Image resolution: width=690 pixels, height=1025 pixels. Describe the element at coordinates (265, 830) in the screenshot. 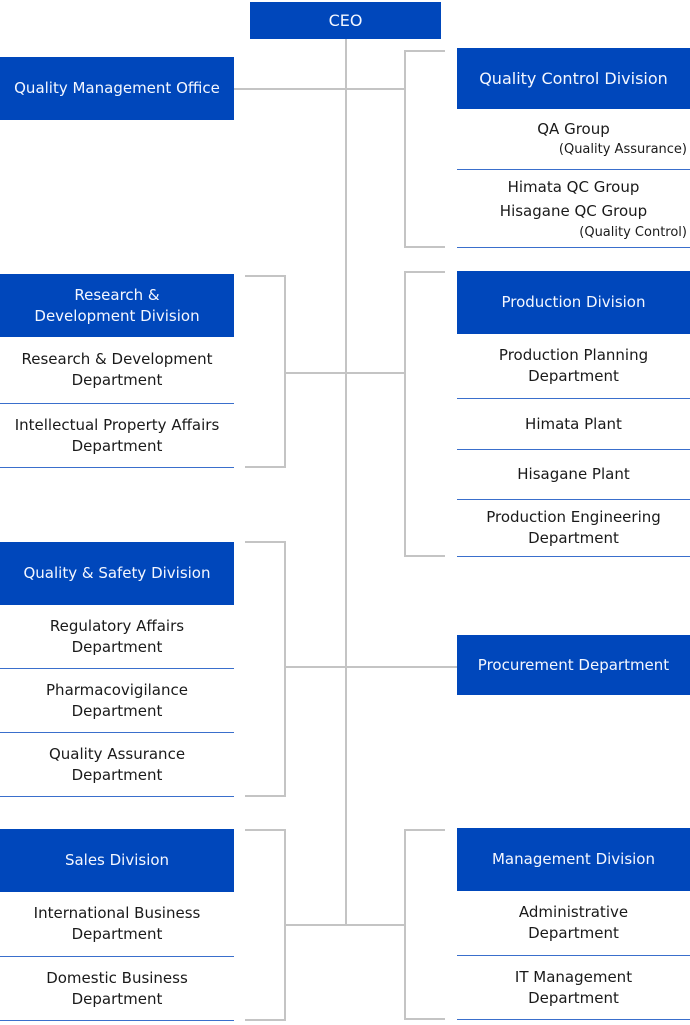

I see `bracket-sales-top` at that location.